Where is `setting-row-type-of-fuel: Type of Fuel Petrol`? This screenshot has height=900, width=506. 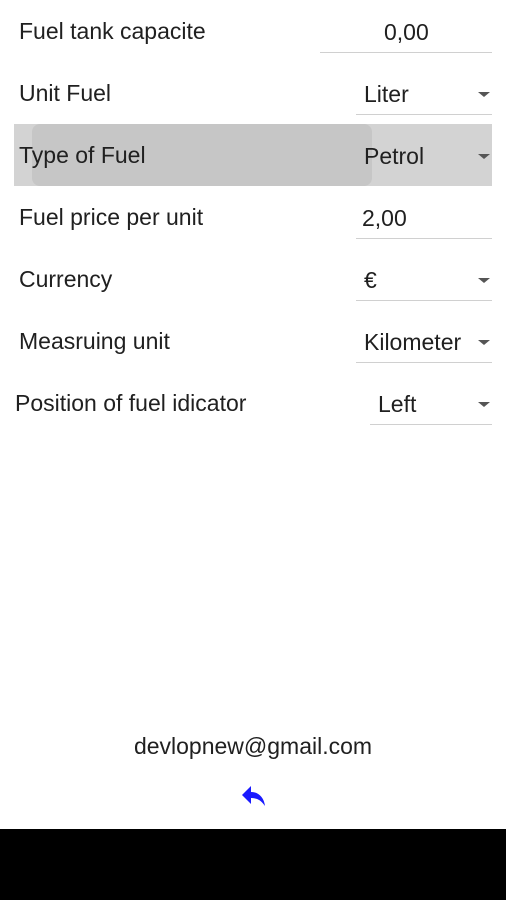 setting-row-type-of-fuel: Type of Fuel Petrol is located at coordinates (253, 155).